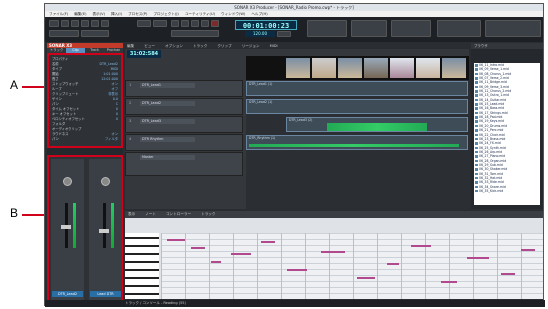 The height and width of the screenshot is (309, 548). I want to click on time-display: 00:01:00:23, so click(266, 25).